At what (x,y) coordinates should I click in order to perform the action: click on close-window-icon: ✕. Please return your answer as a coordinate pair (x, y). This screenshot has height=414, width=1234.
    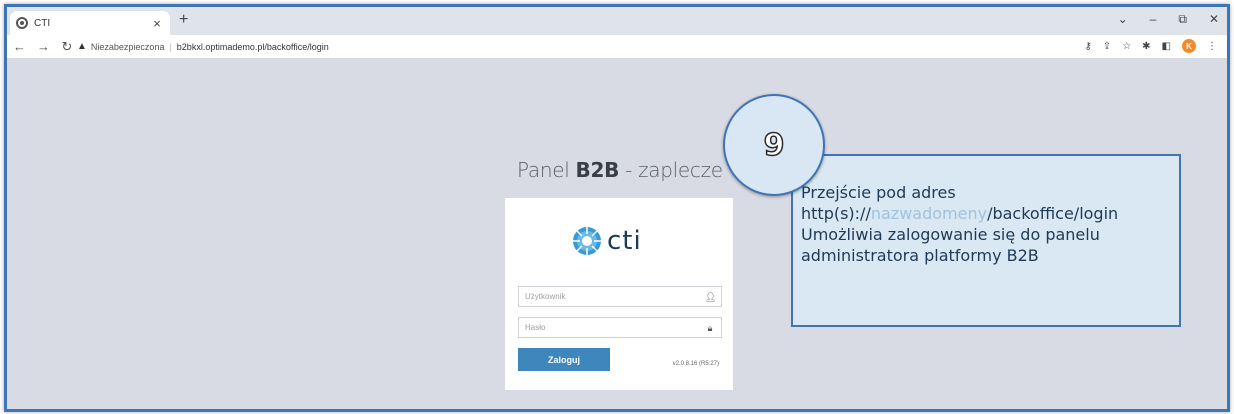
    Looking at the image, I should click on (1214, 19).